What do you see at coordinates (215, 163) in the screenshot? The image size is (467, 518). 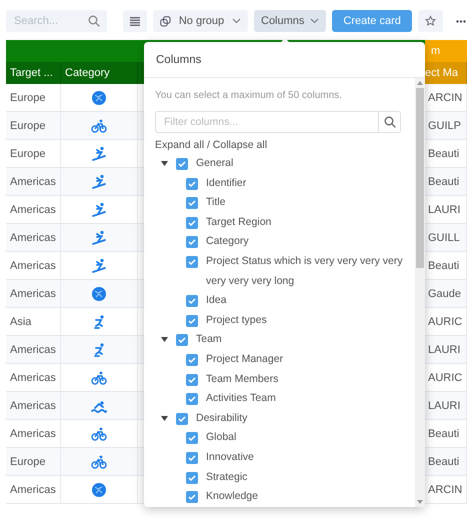 I see `group-label: General` at bounding box center [215, 163].